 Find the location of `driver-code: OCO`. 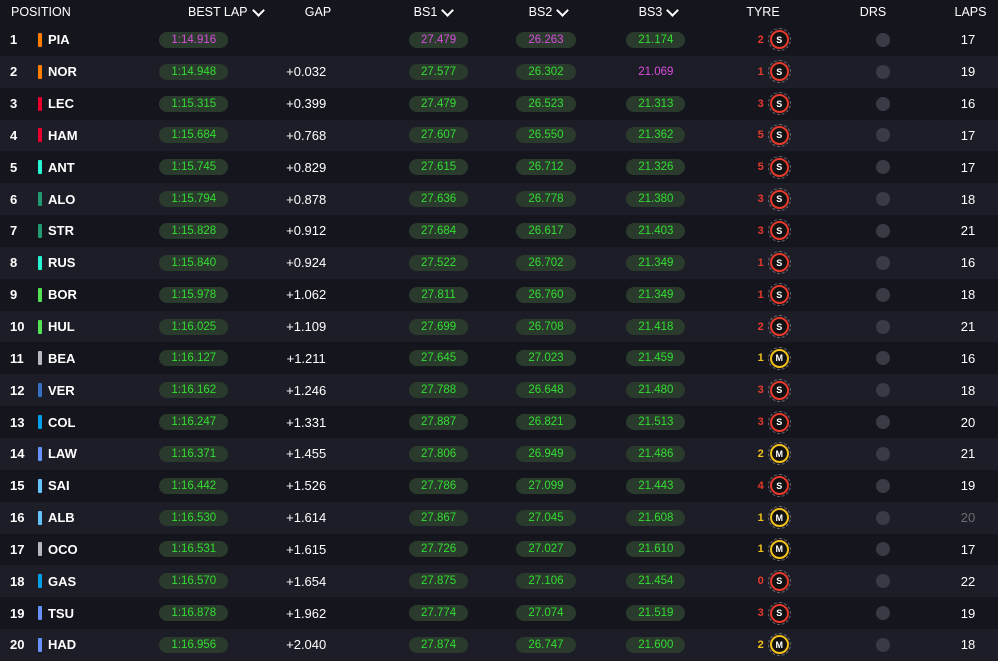

driver-code: OCO is located at coordinates (99, 550).